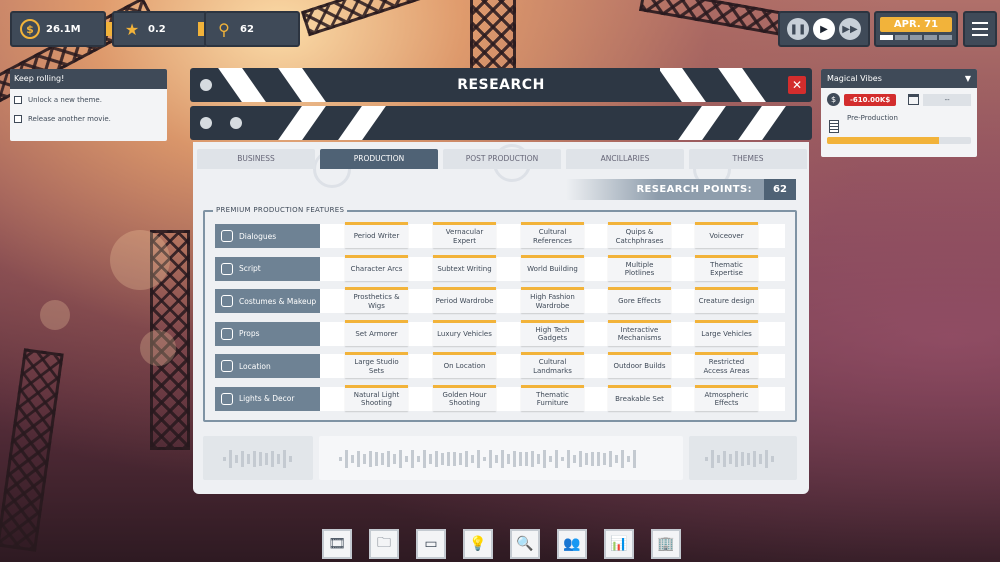 The image size is (1000, 562). I want to click on category-location: Location, so click(267, 366).